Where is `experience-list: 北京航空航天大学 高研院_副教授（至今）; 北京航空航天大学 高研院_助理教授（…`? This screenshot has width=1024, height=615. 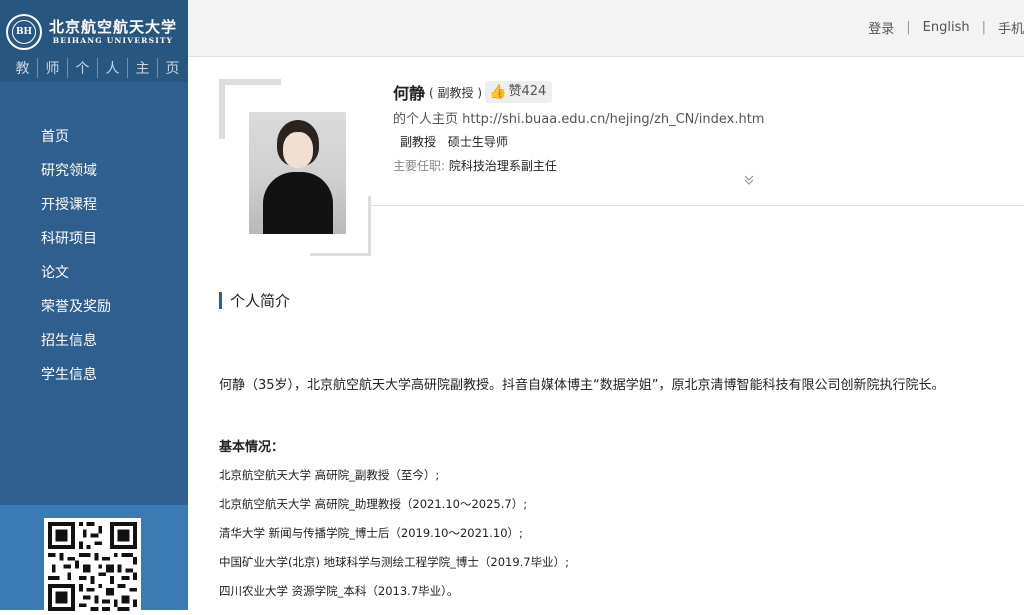 experience-list: 北京航空航天大学 高研院_副教授（至今）; 北京航空航天大学 高研院_助理教授（… is located at coordinates (394, 537).